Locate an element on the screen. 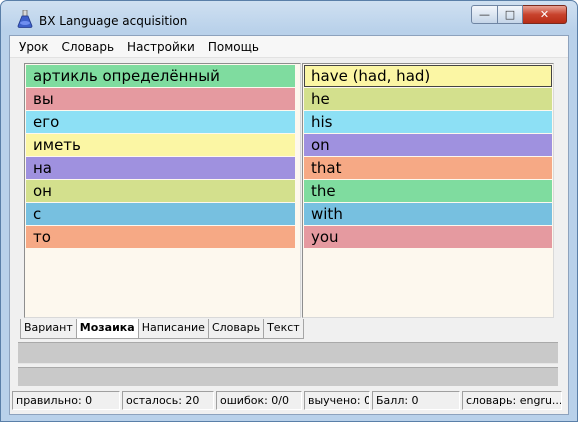  russian-word-item: то is located at coordinates (160, 237).